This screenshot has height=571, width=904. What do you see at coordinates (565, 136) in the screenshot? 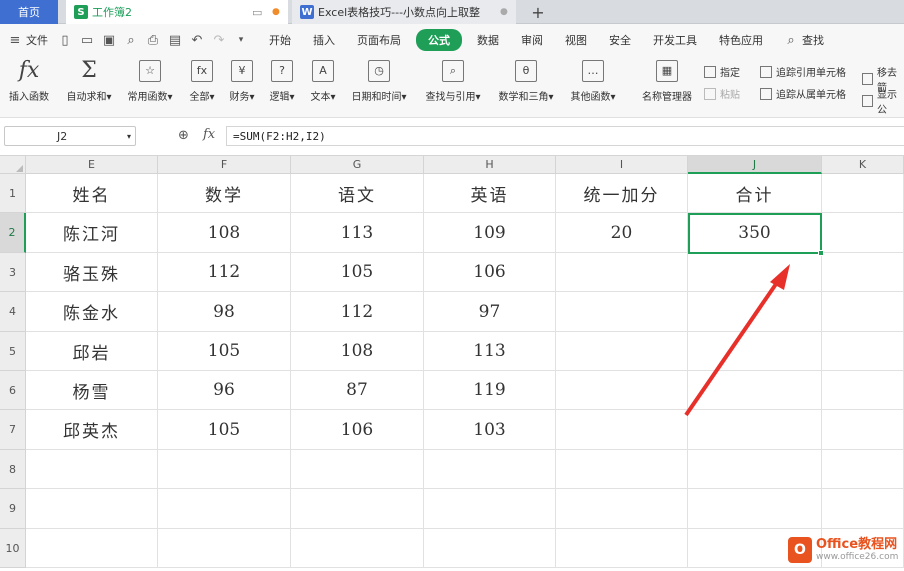
I see `formula-input: =SUM(F2:H2,I2)` at bounding box center [565, 136].